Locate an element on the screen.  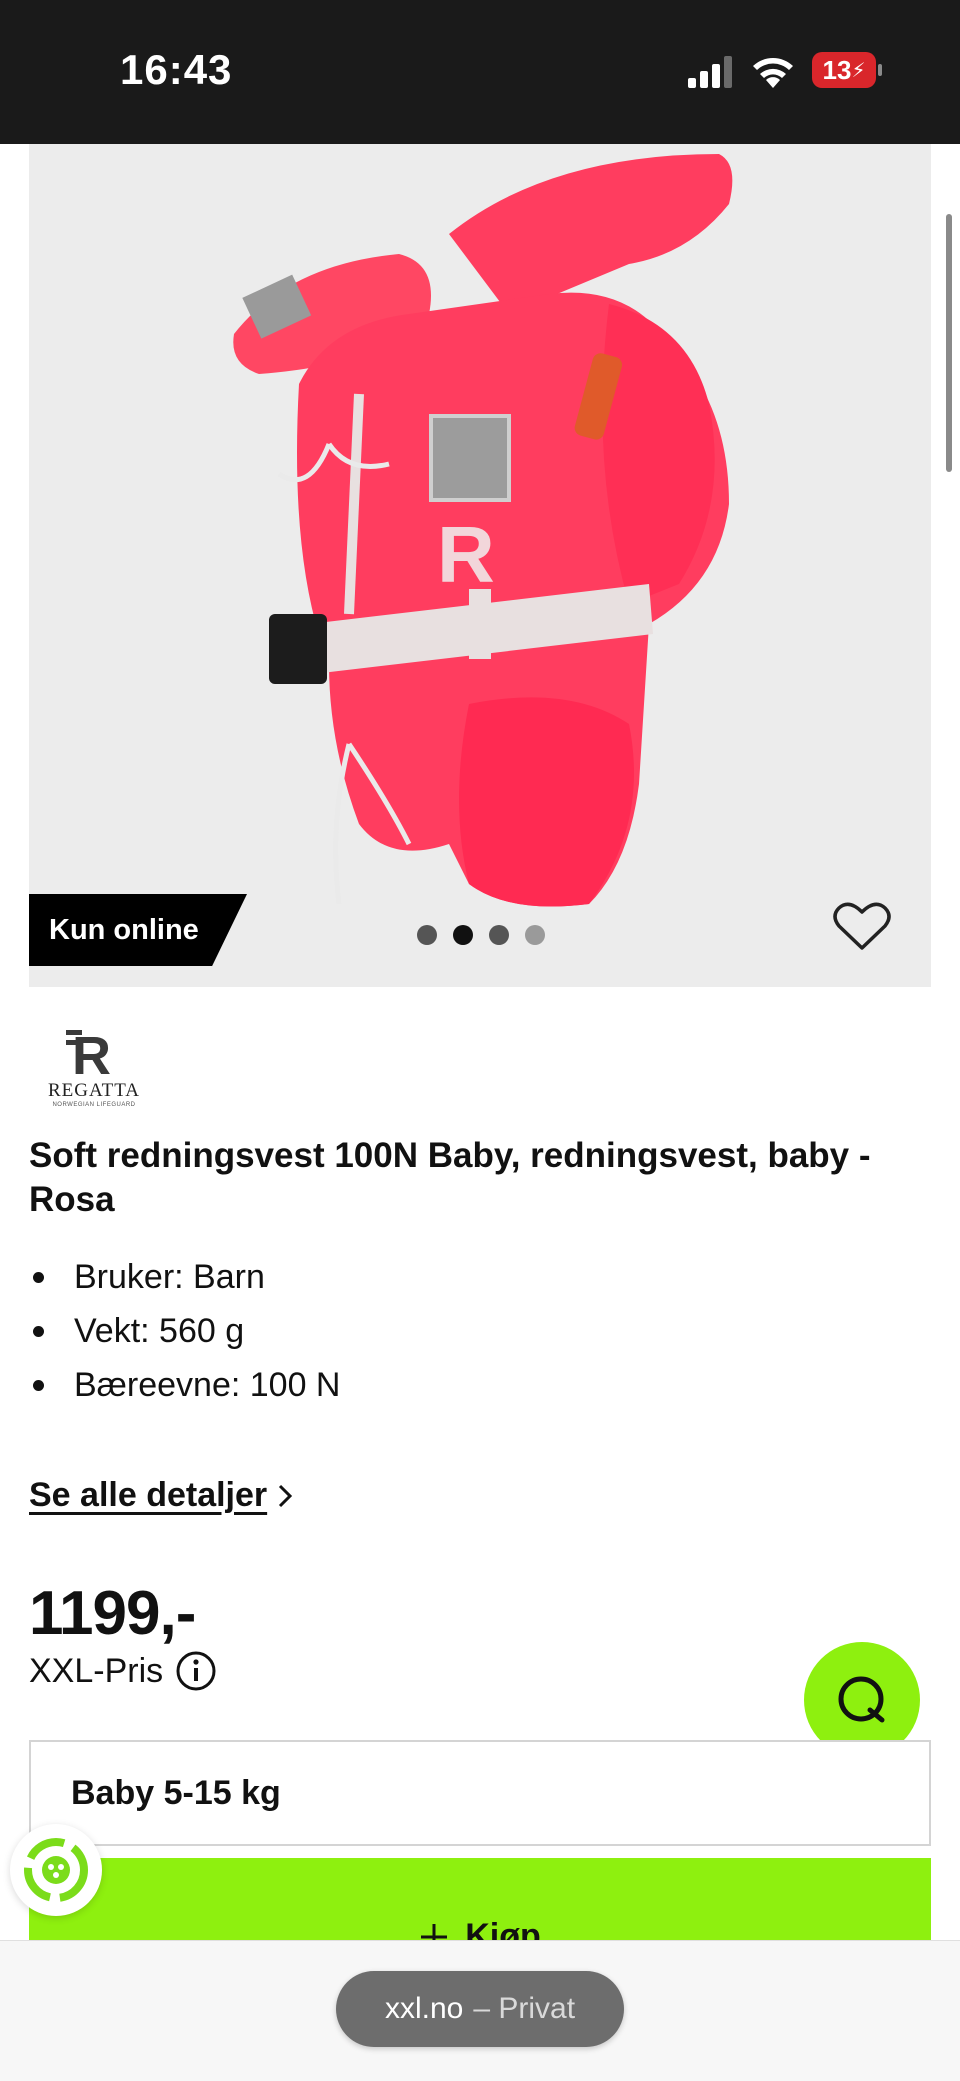
selected-size: Baby 5-15 kg is located at coordinates (176, 1792).